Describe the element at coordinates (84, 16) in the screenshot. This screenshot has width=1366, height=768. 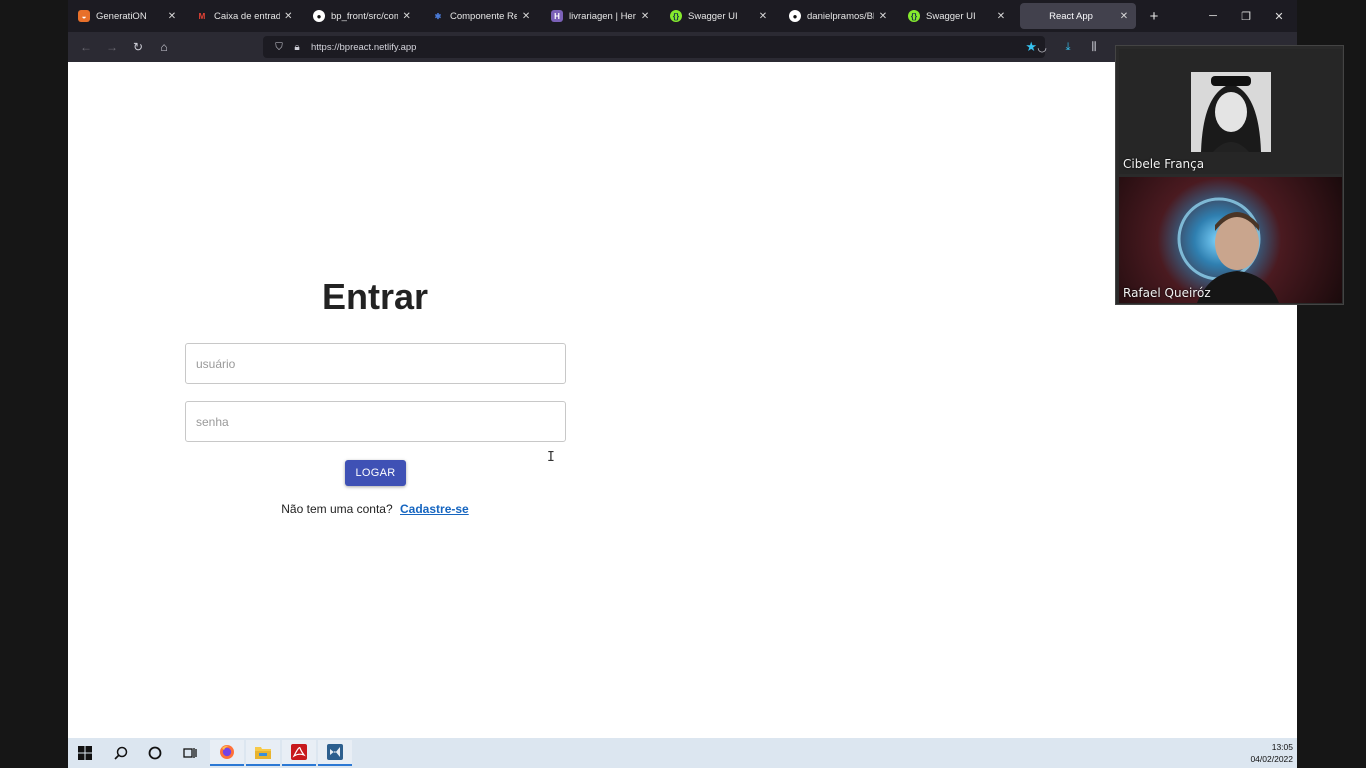
I see `generation-icon: ◒` at that location.